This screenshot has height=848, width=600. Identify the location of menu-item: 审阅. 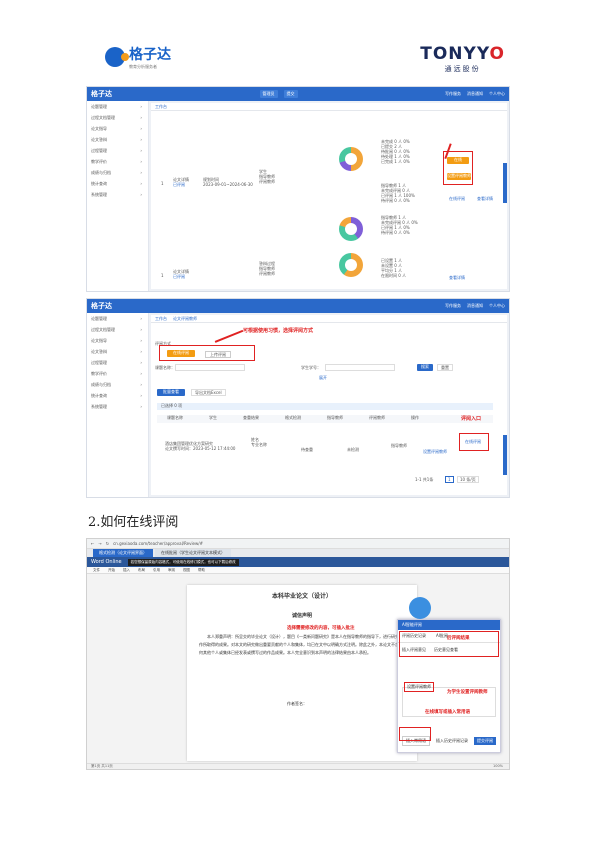
(171, 570).